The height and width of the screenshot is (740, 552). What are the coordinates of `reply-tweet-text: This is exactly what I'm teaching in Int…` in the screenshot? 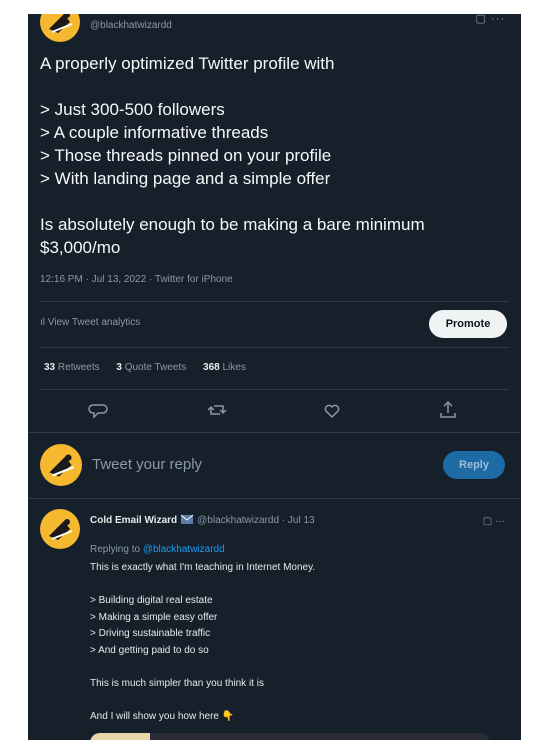 It's located at (203, 642).